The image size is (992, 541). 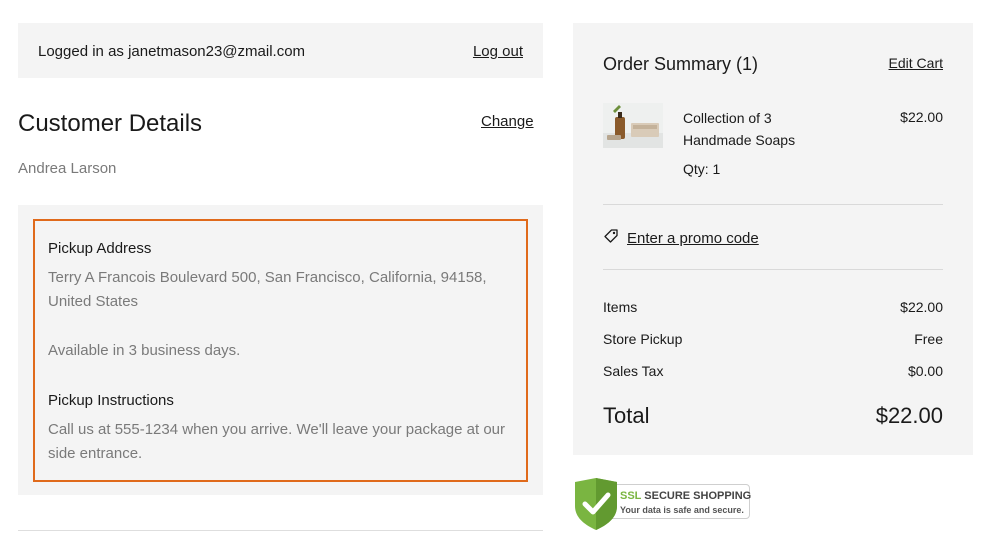 I want to click on promo-code-link: Enter a promo code, so click(x=681, y=238).